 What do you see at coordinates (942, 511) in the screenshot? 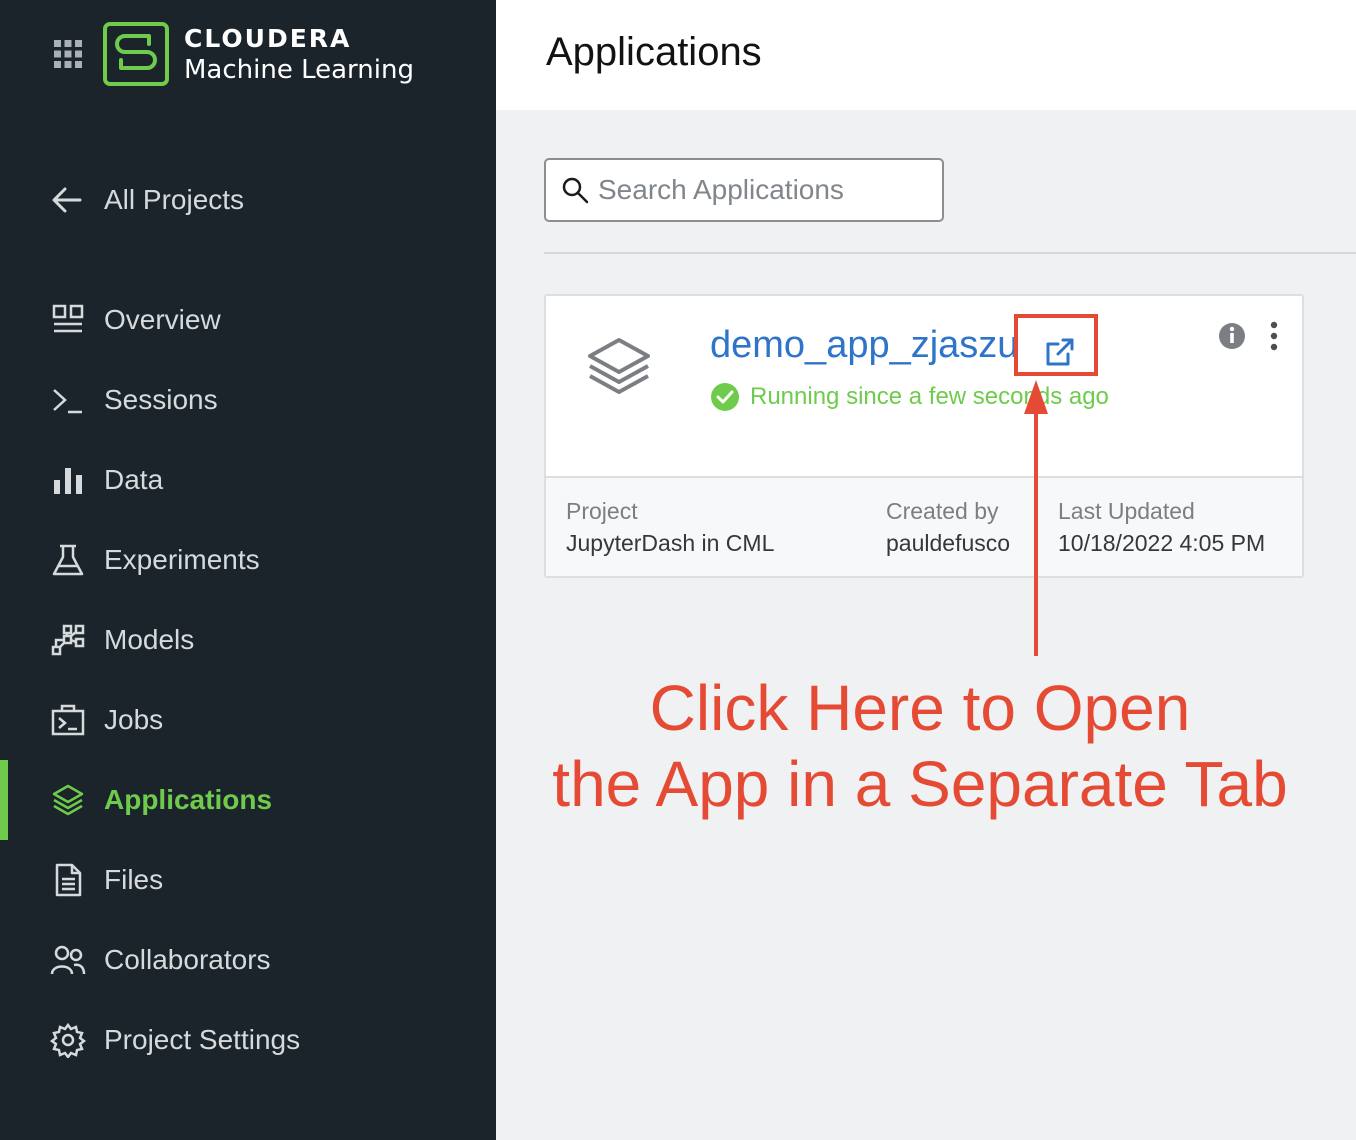
I see `meta-label: Created by` at bounding box center [942, 511].